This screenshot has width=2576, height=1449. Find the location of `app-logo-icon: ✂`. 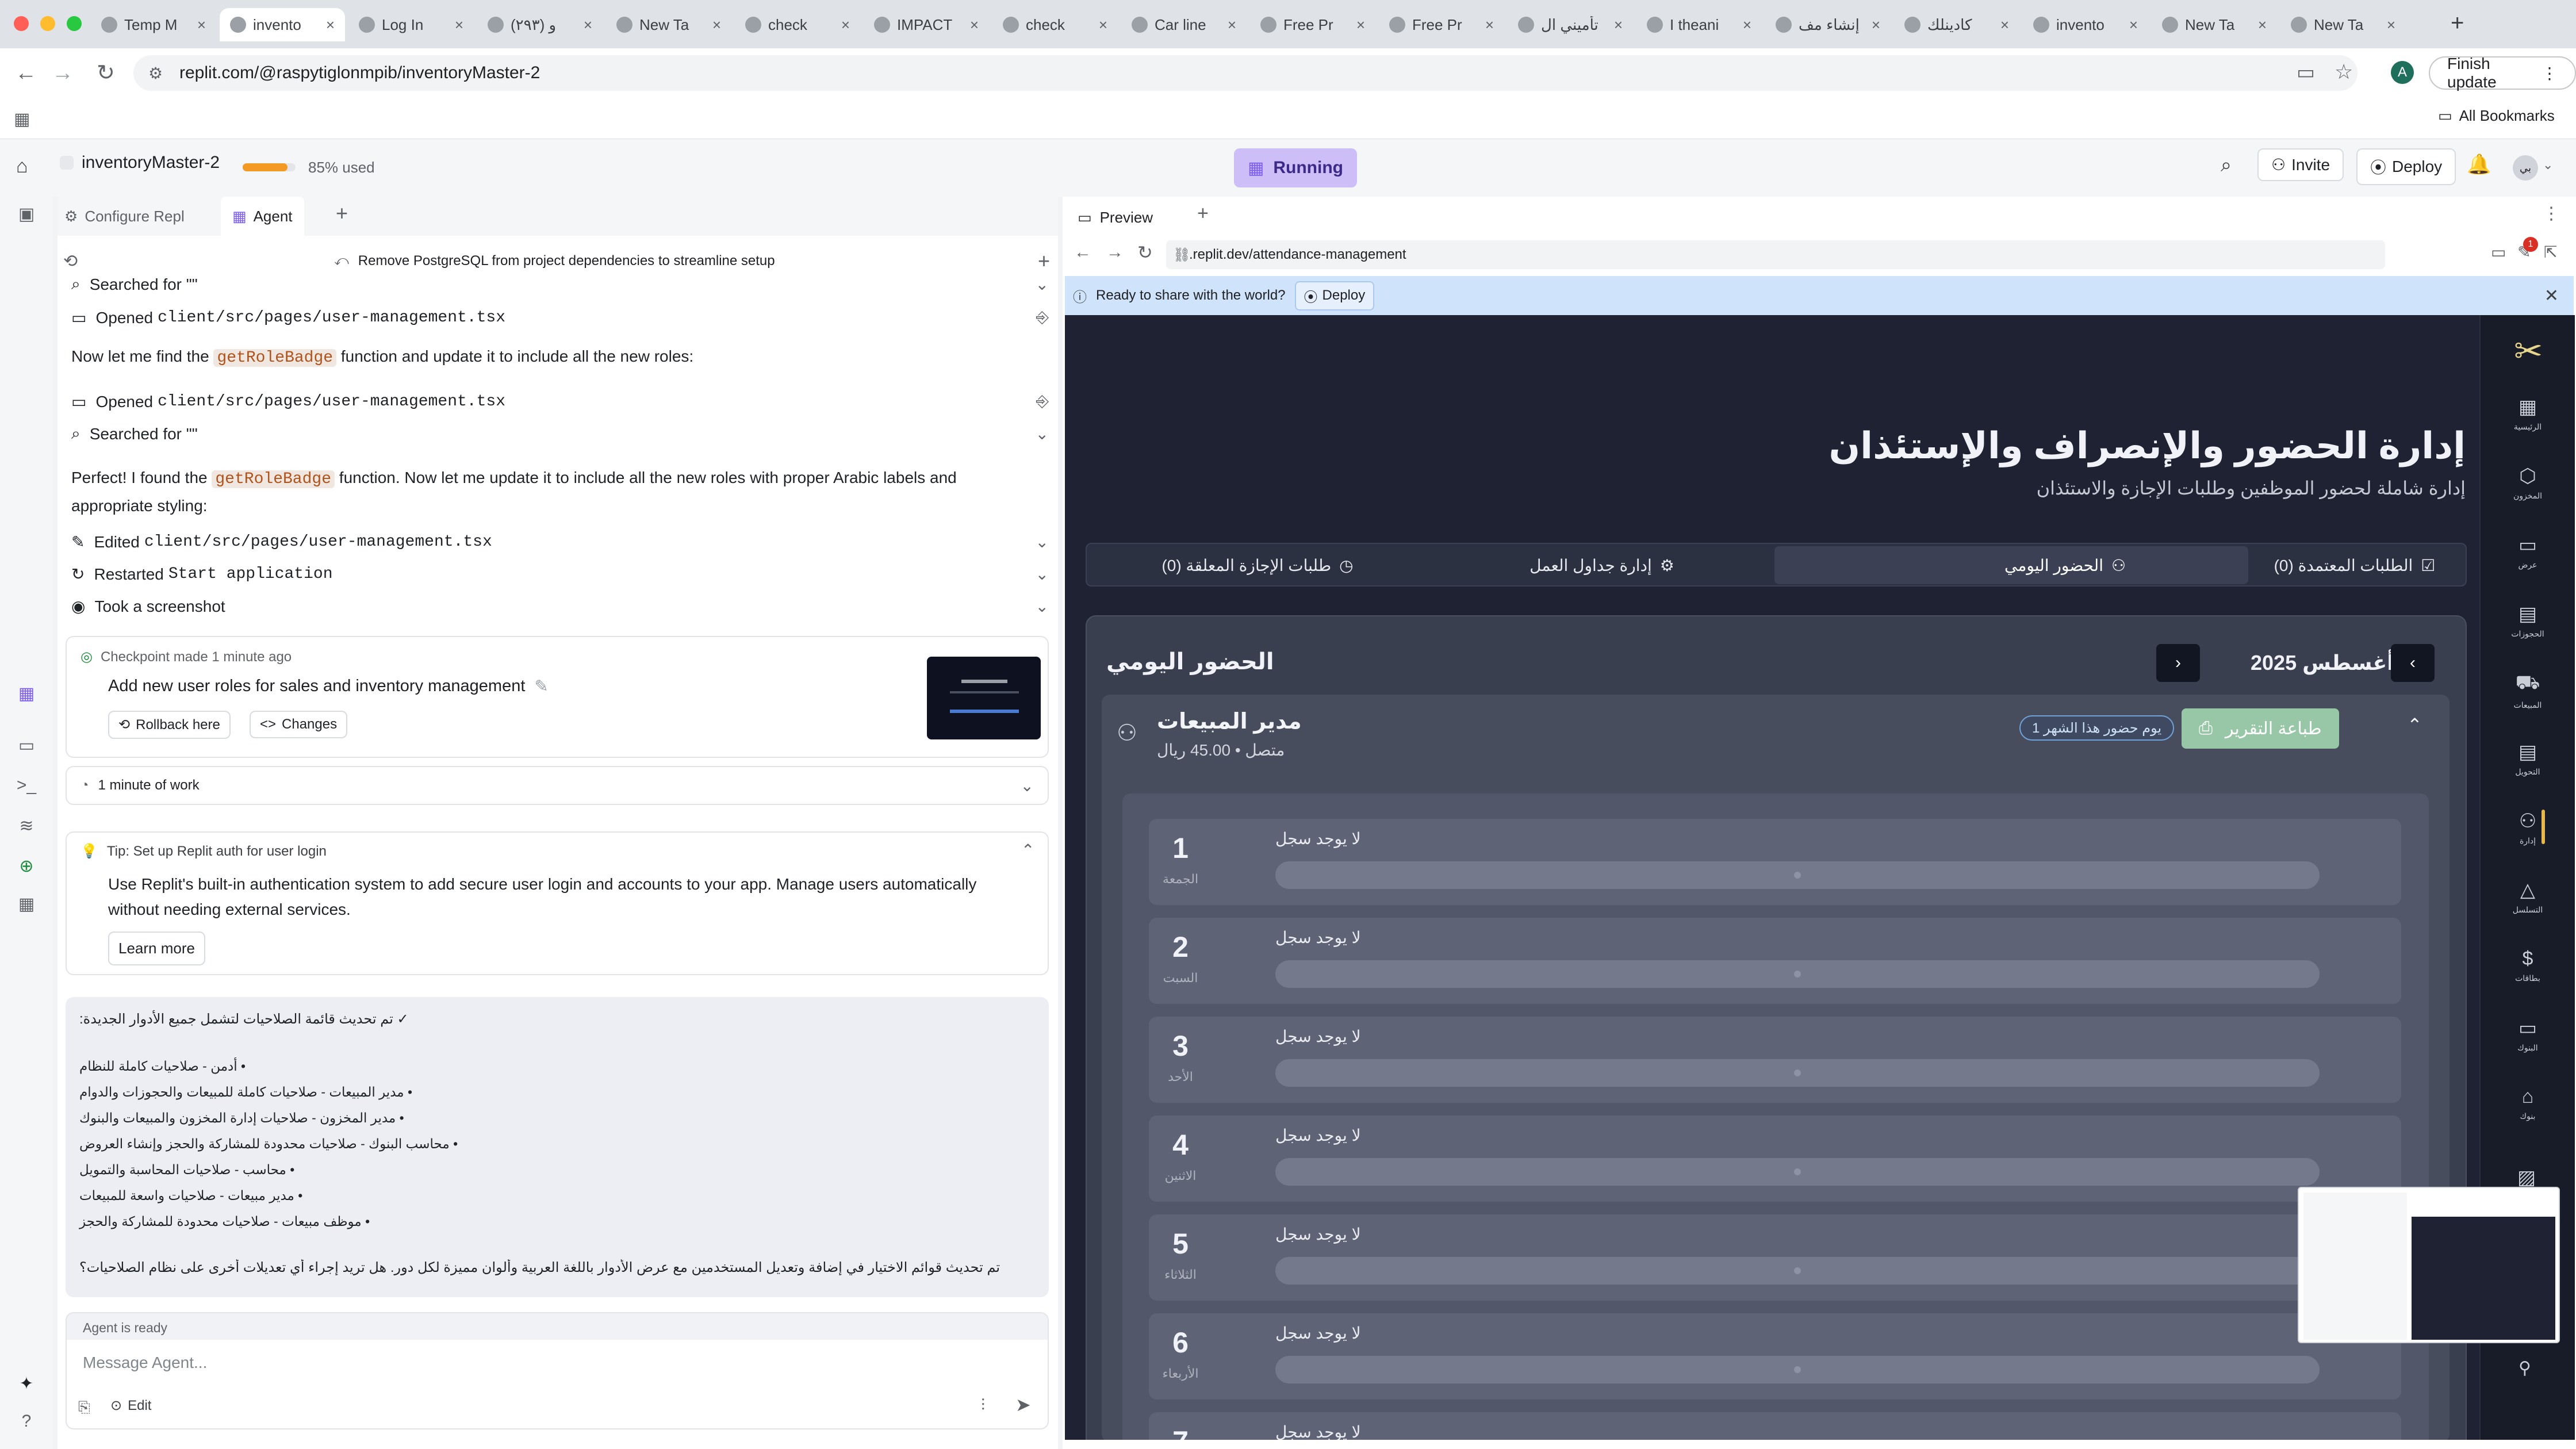

app-logo-icon: ✂ is located at coordinates (2528, 351).